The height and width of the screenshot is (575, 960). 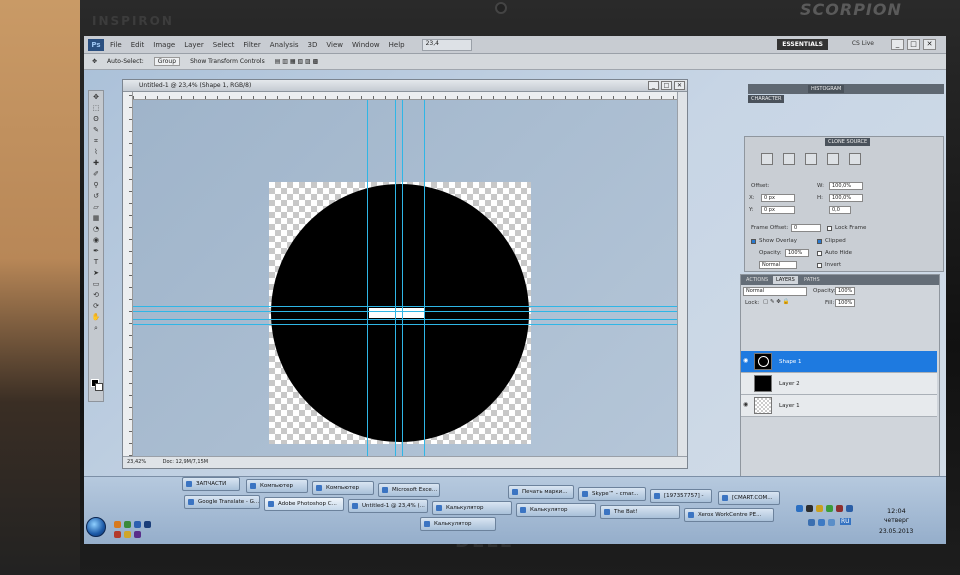 What do you see at coordinates (139, 462) in the screenshot?
I see `status-zoom: 23,42%` at bounding box center [139, 462].